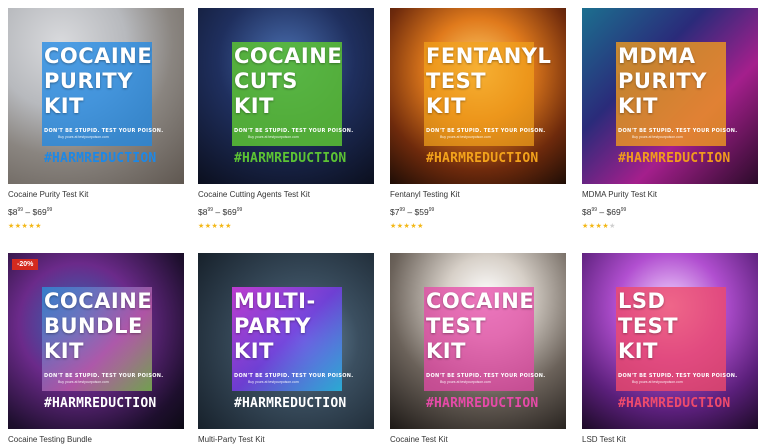 The width and height of the screenshot is (768, 446). Describe the element at coordinates (480, 326) in the screenshot. I see `image-headline: COCAINE TEST KIT` at that location.